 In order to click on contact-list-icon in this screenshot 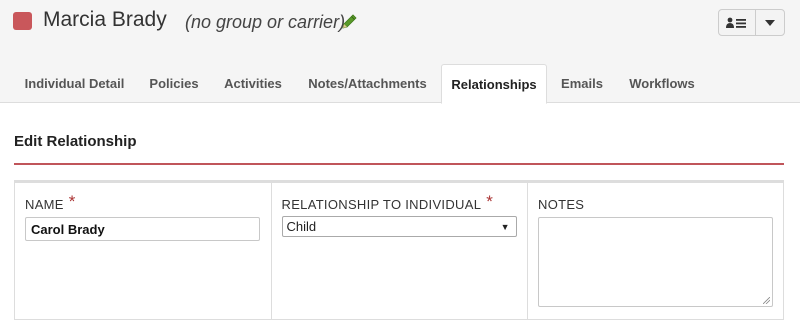, I will do `click(736, 22)`.